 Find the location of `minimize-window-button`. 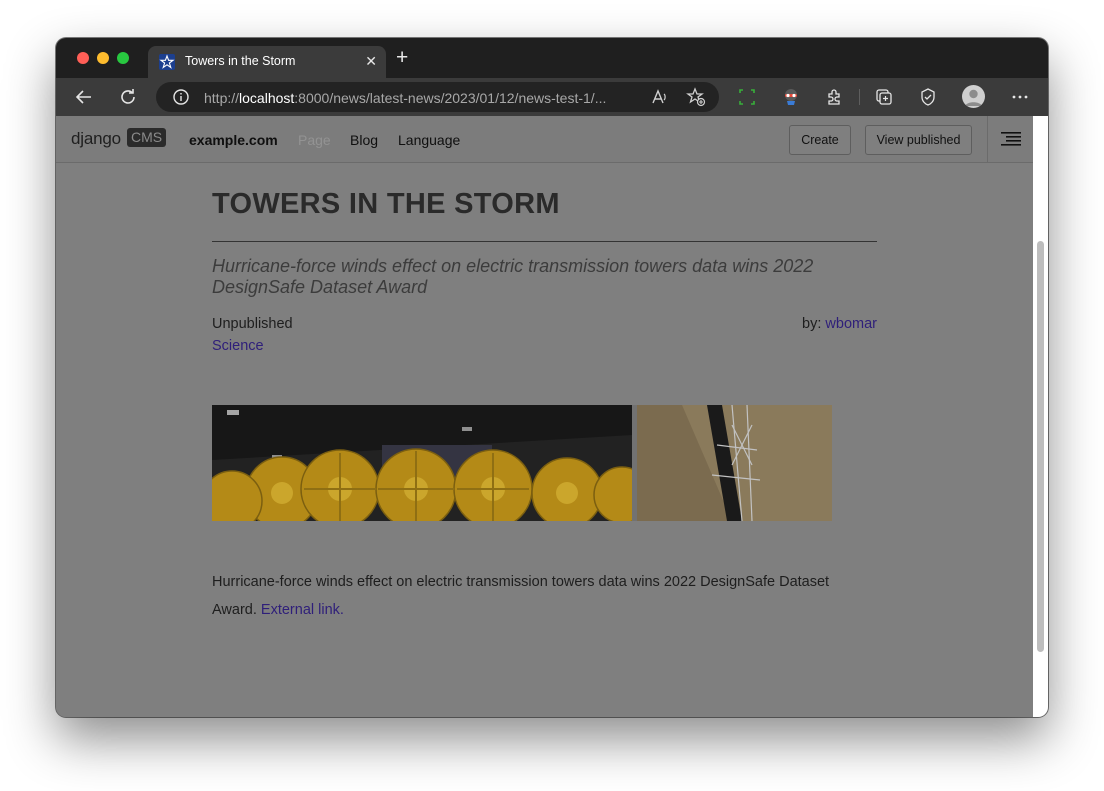

minimize-window-button is located at coordinates (103, 58).